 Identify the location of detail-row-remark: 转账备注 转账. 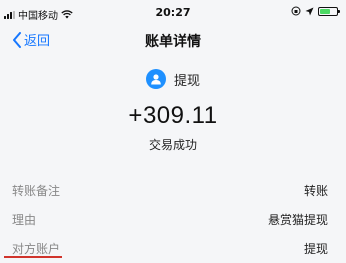
(173, 190).